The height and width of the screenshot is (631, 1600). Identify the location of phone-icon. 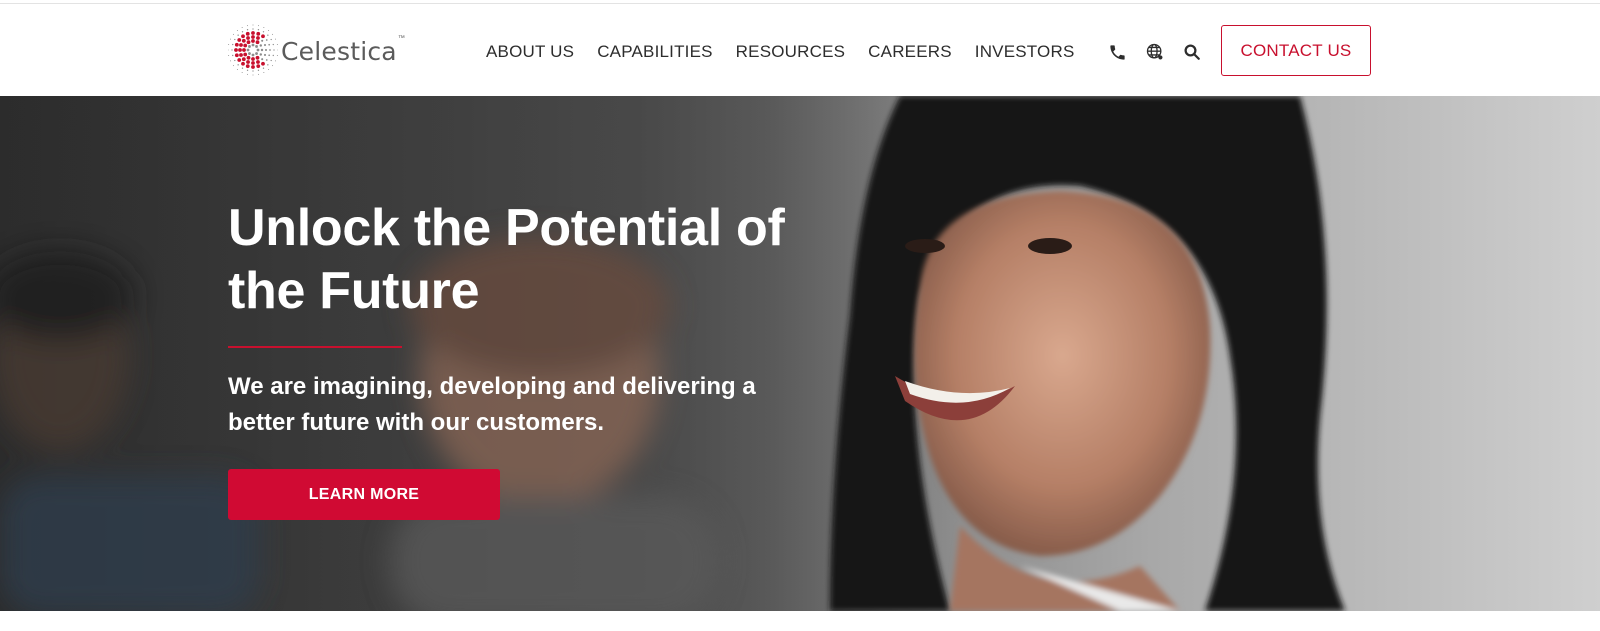
(1117, 52).